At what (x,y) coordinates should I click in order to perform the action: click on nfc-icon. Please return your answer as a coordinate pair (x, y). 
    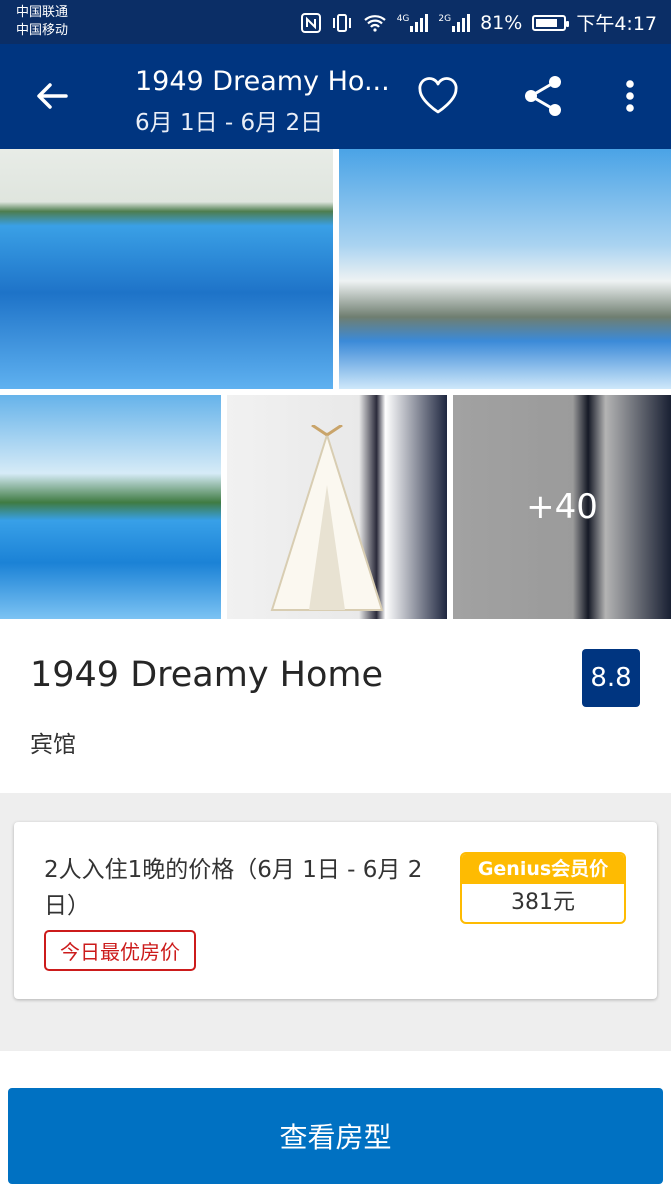
    Looking at the image, I should click on (310, 22).